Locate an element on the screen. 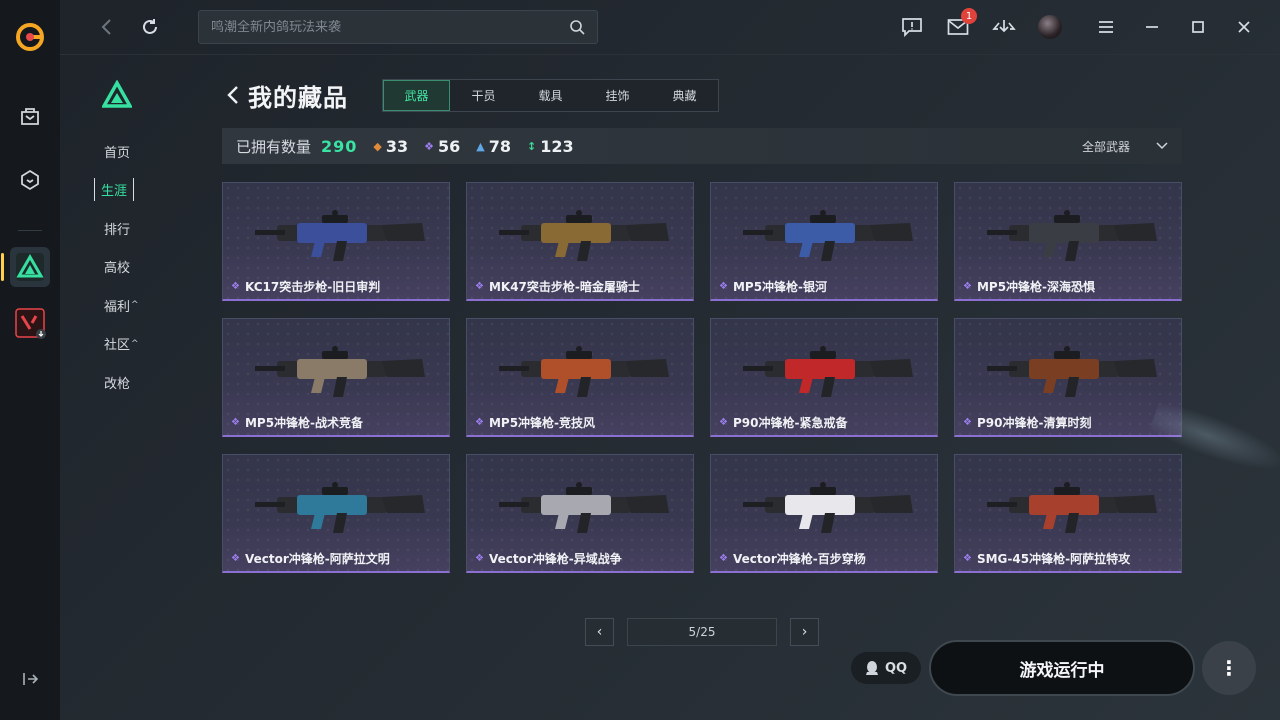 This screenshot has width=1280, height=720. tab-weapons: 武器 is located at coordinates (416, 95).